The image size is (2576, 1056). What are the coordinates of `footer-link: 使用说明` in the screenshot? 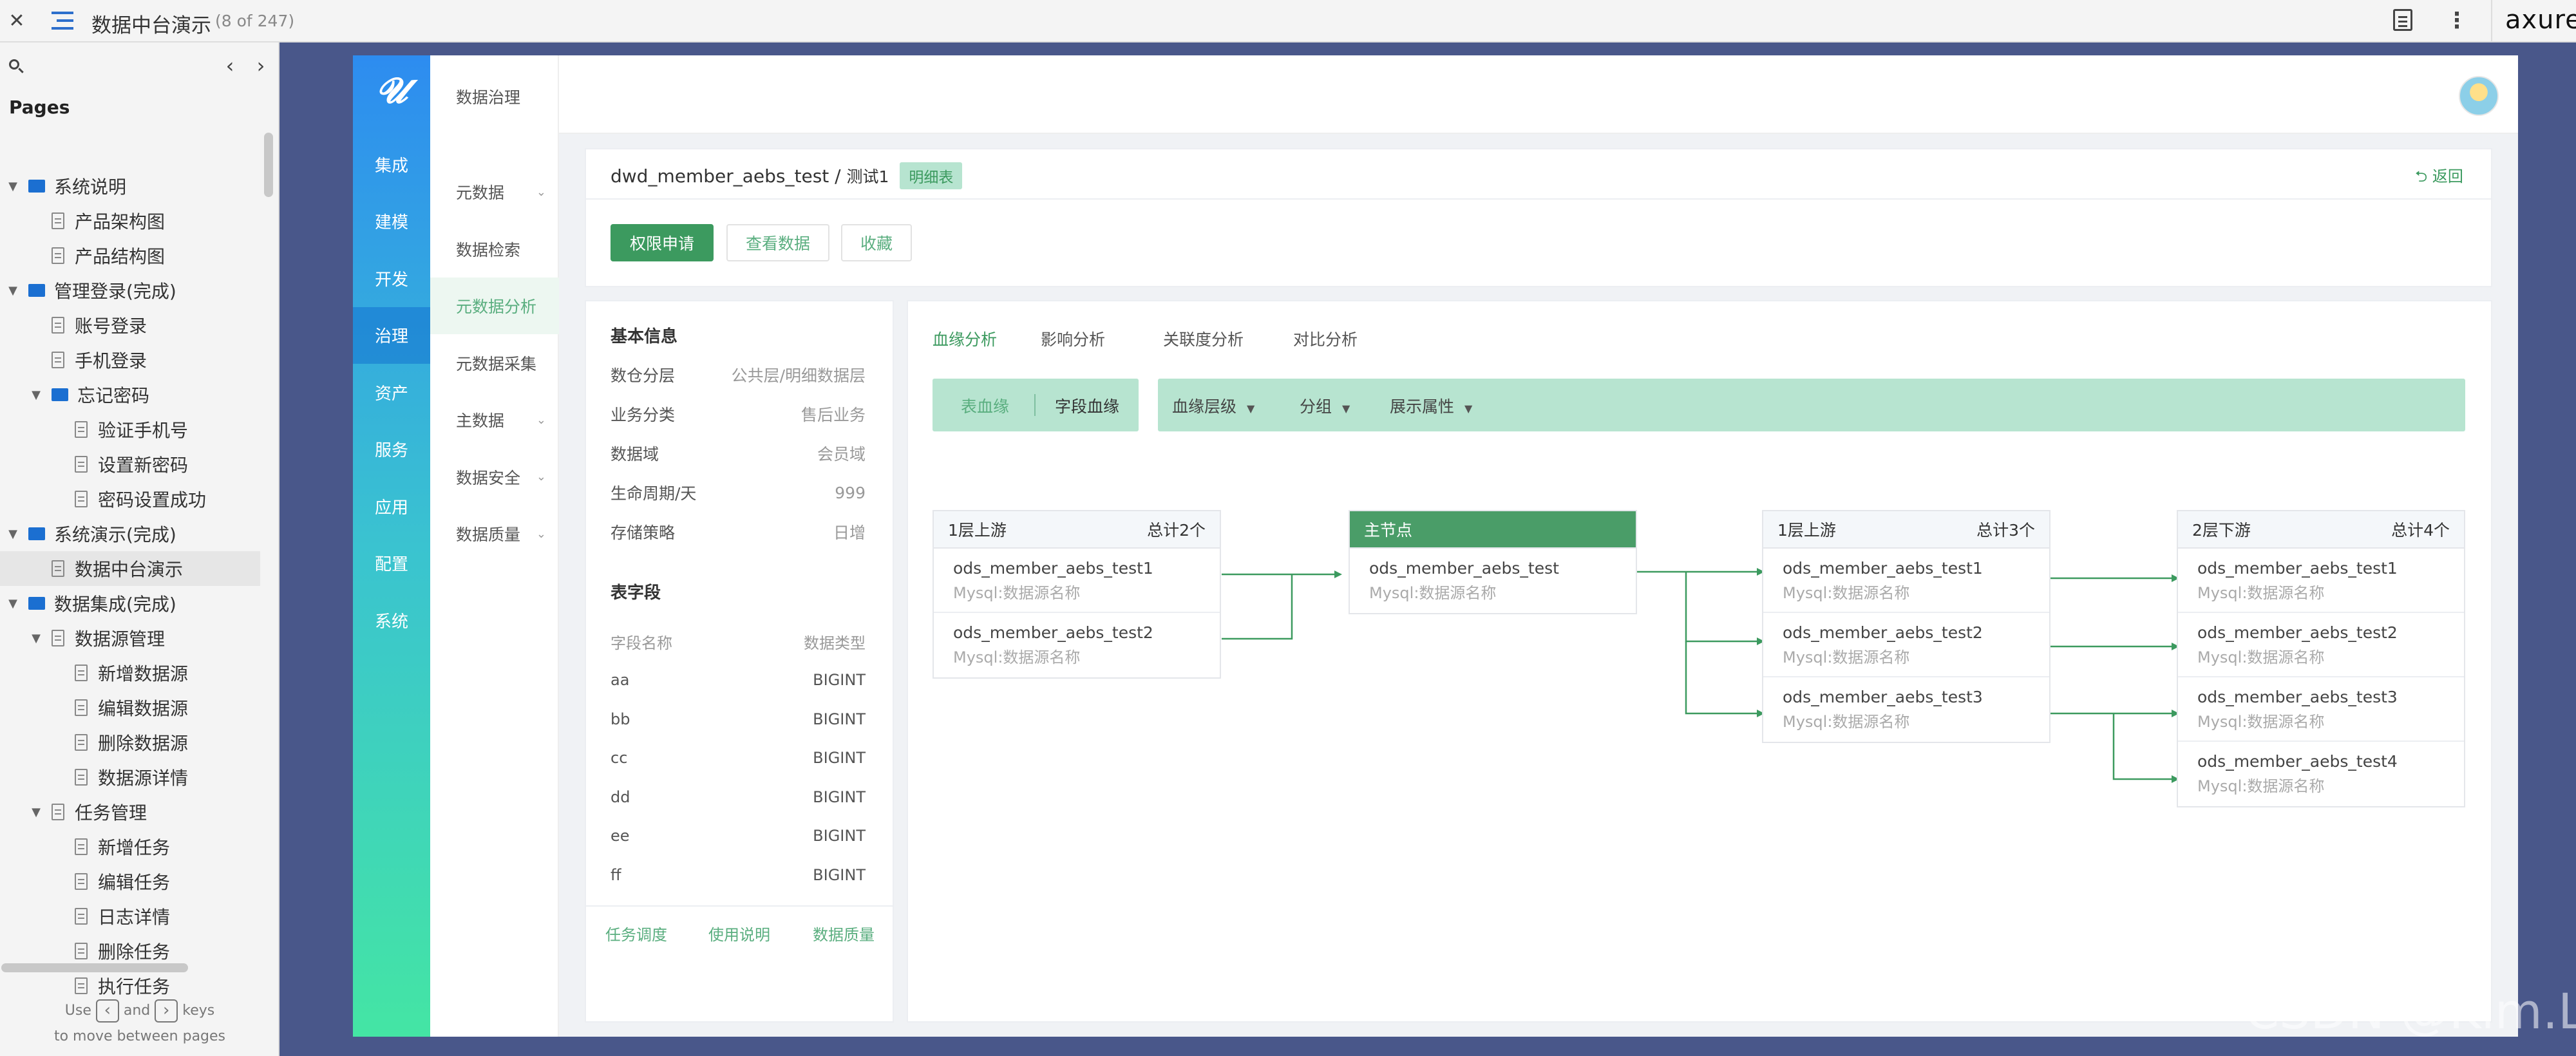 It's located at (739, 933).